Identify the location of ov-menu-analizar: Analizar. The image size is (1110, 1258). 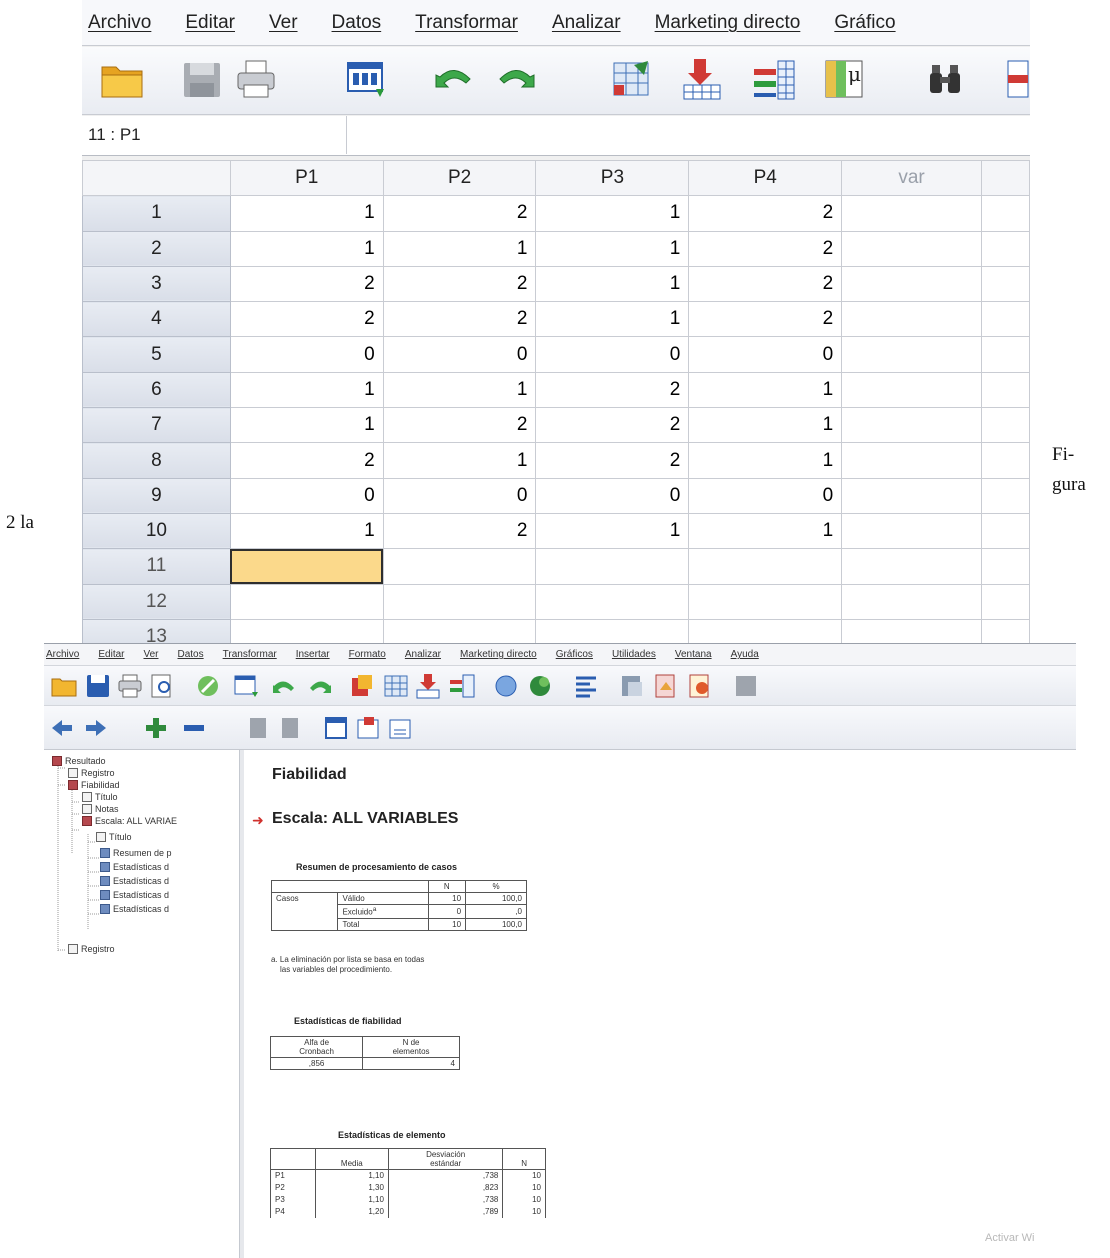
(423, 654).